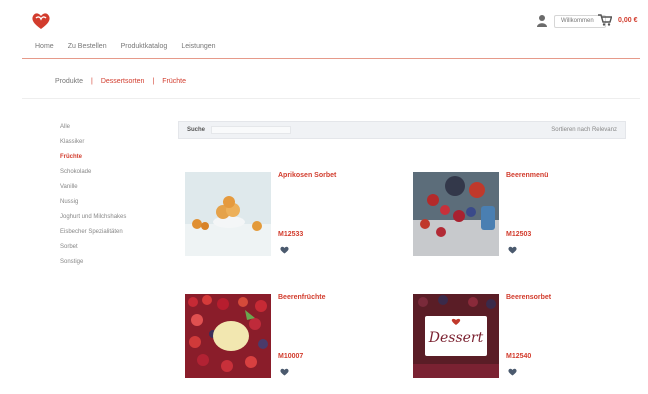 The height and width of the screenshot is (394, 648). I want to click on nav-divider, so click(331, 58).